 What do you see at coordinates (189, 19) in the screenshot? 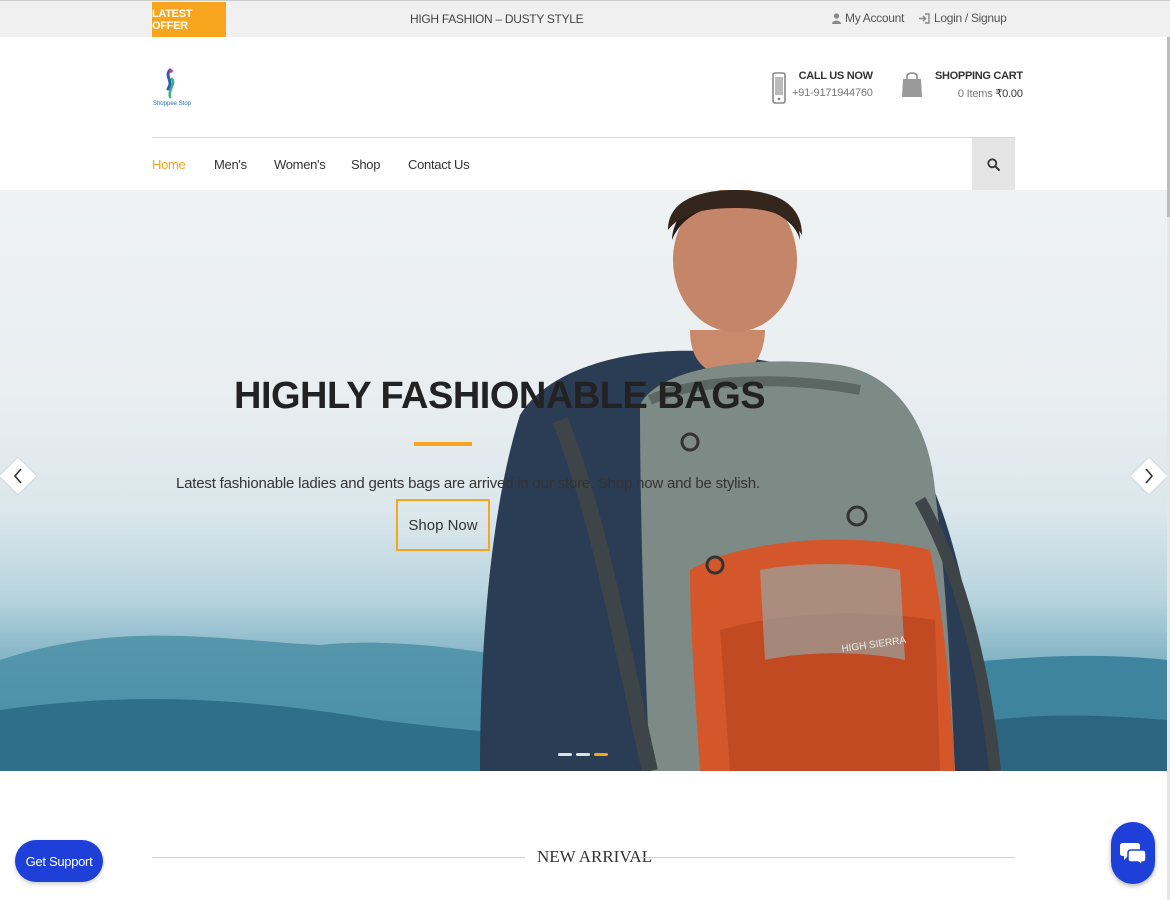
I see `latest-offer-badge: LATEST OFFER` at bounding box center [189, 19].